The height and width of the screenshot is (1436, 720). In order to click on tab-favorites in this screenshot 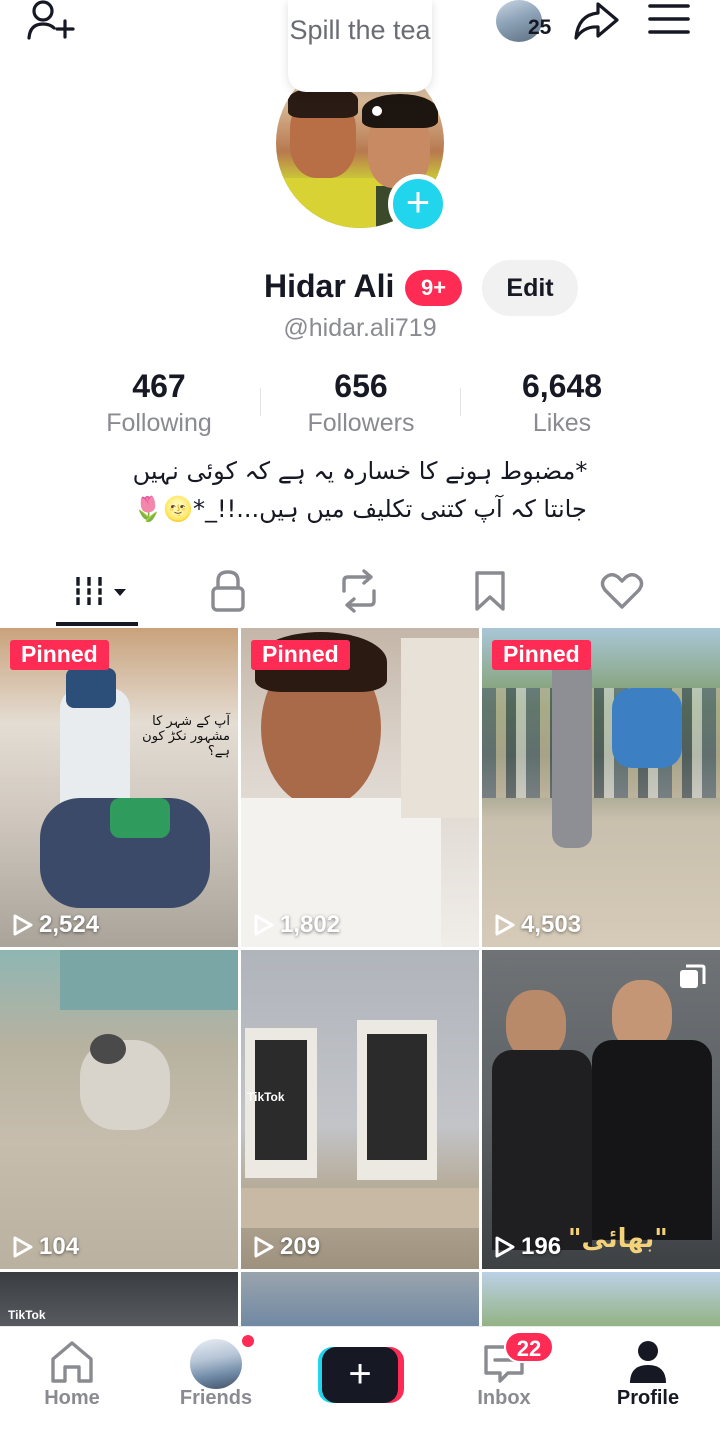, I will do `click(490, 591)`.